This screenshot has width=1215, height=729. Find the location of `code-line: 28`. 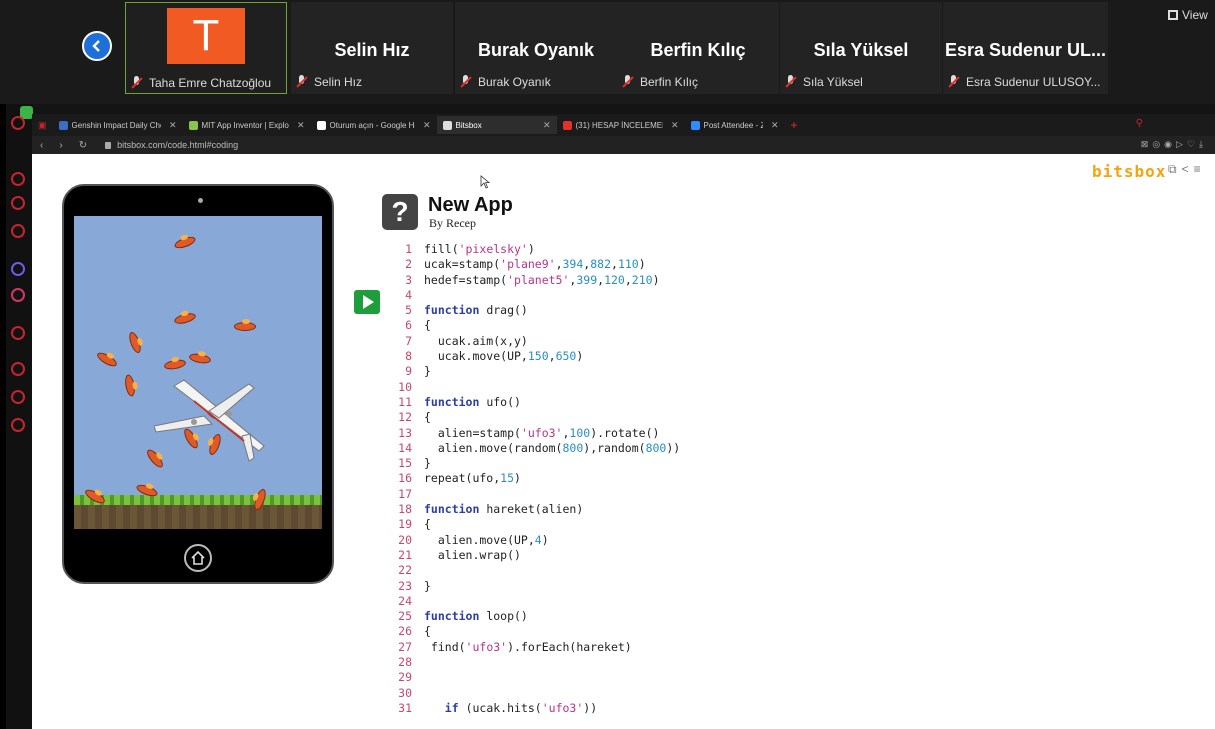

code-line: 28 is located at coordinates (642, 662).